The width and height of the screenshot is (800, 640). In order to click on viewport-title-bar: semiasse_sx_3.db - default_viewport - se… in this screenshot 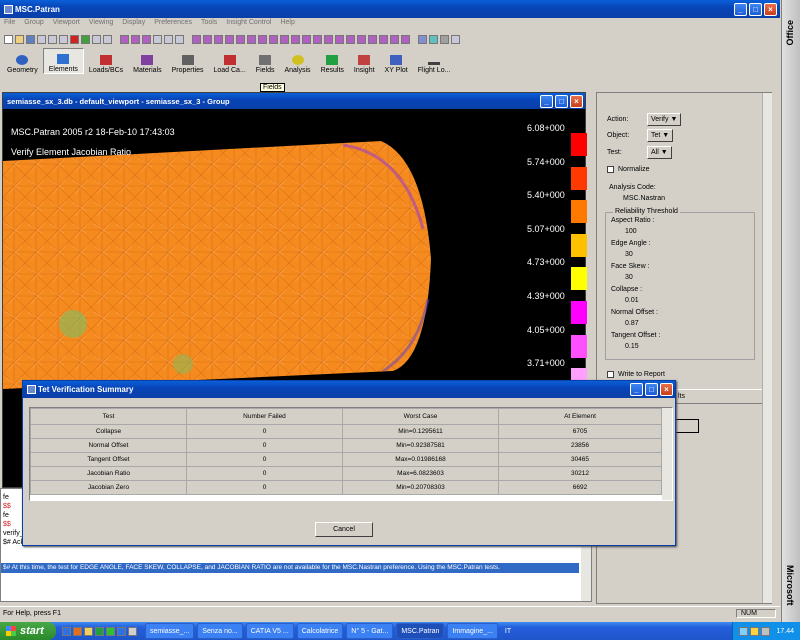, I will do `click(294, 101)`.